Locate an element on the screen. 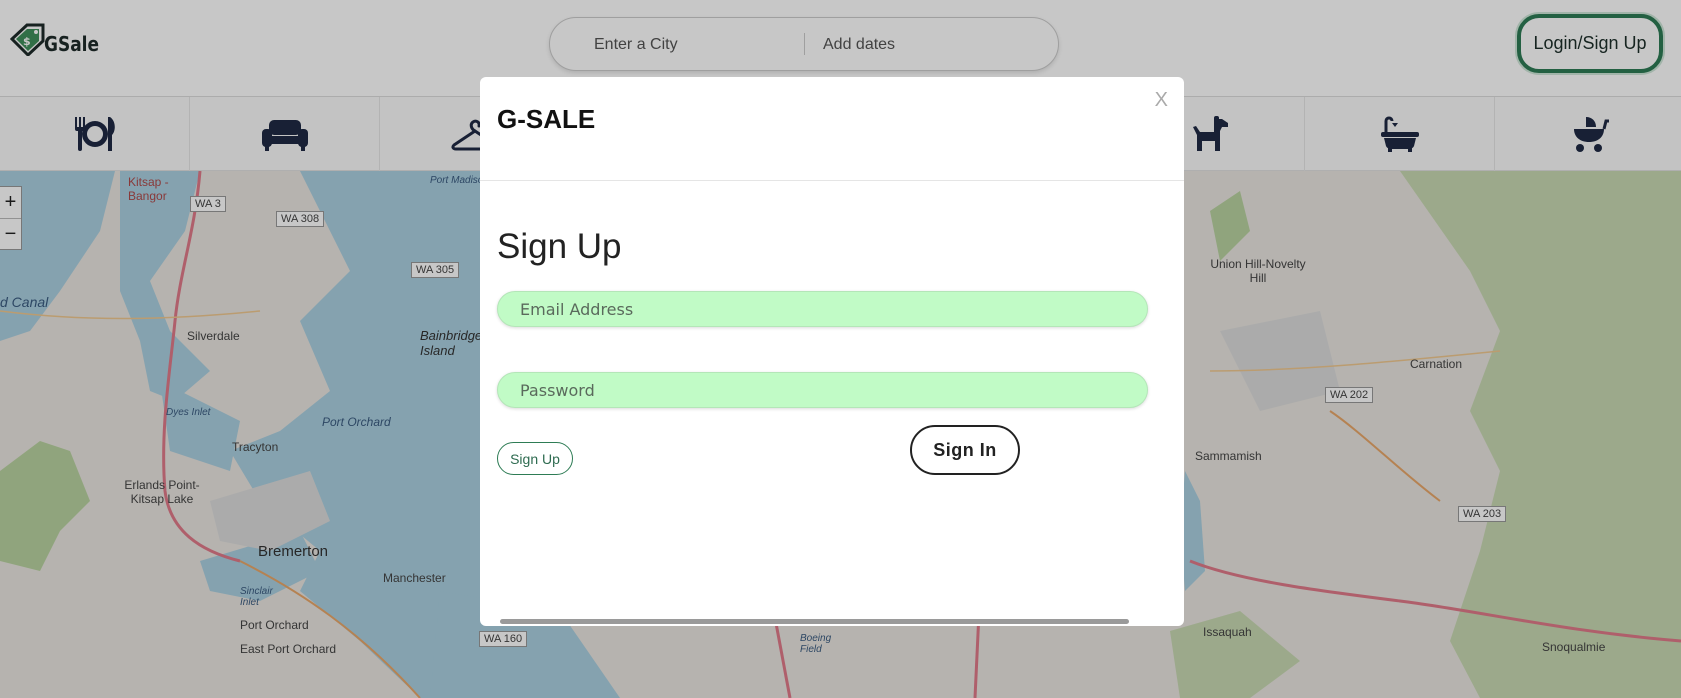 The image size is (1681, 698). close-icon: X is located at coordinates (1161, 100).